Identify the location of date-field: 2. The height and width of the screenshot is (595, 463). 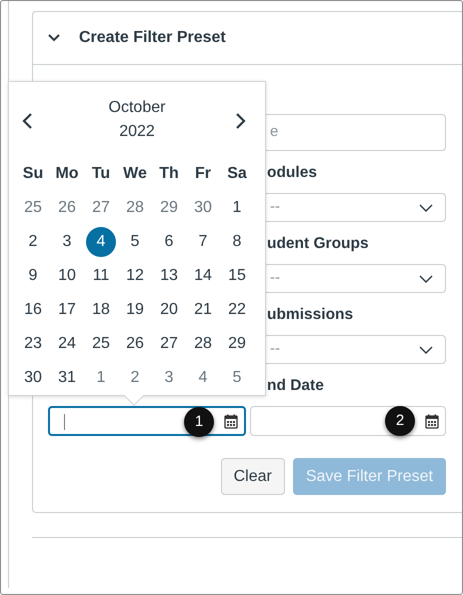
(348, 421).